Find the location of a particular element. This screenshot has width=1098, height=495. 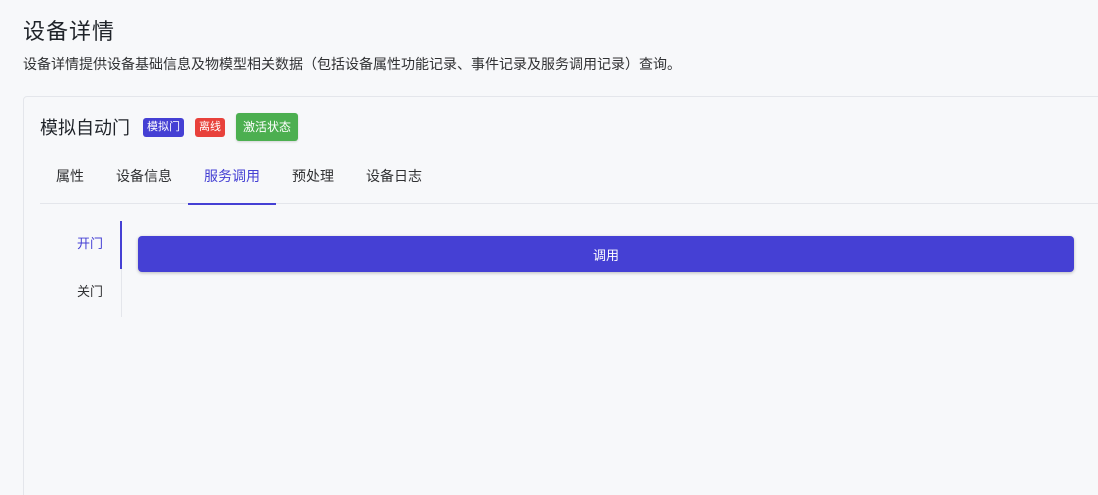

tab-service-invoke: 服务调用 is located at coordinates (232, 181).